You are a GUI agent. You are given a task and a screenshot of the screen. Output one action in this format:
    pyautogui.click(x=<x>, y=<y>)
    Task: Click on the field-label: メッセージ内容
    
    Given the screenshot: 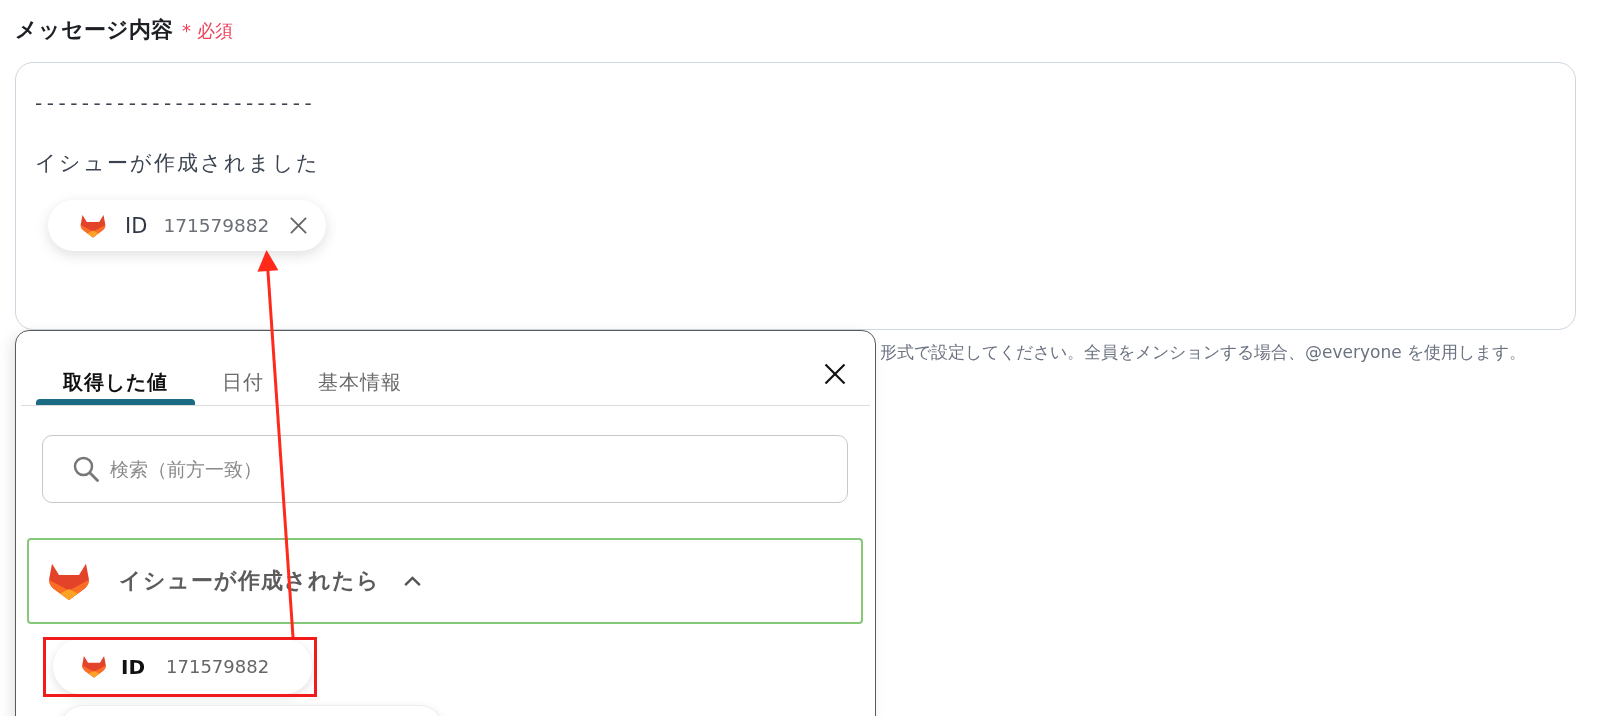 What is the action you would take?
    pyautogui.click(x=94, y=30)
    